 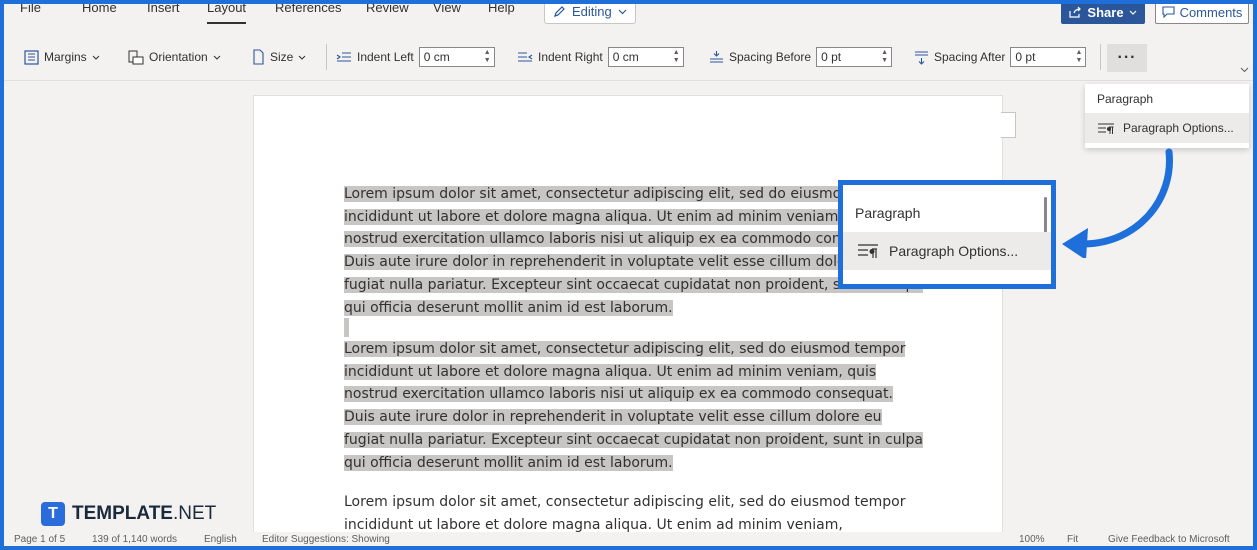 What do you see at coordinates (1008, 125) in the screenshot?
I see `page-edge-marker` at bounding box center [1008, 125].